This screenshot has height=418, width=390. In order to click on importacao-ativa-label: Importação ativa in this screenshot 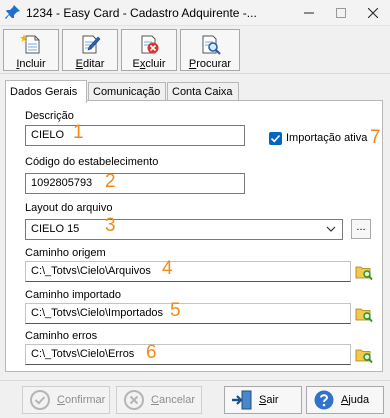, I will do `click(327, 138)`.